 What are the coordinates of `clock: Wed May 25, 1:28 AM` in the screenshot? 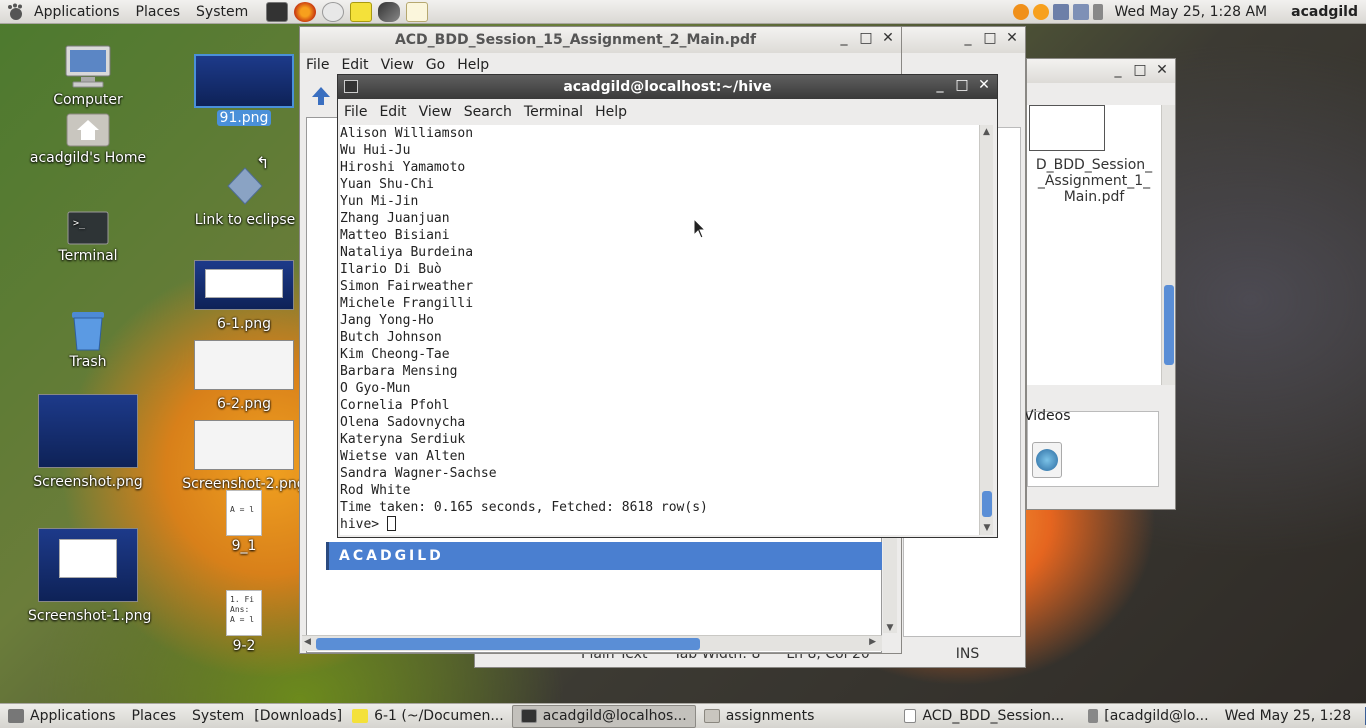 It's located at (1198, 12).